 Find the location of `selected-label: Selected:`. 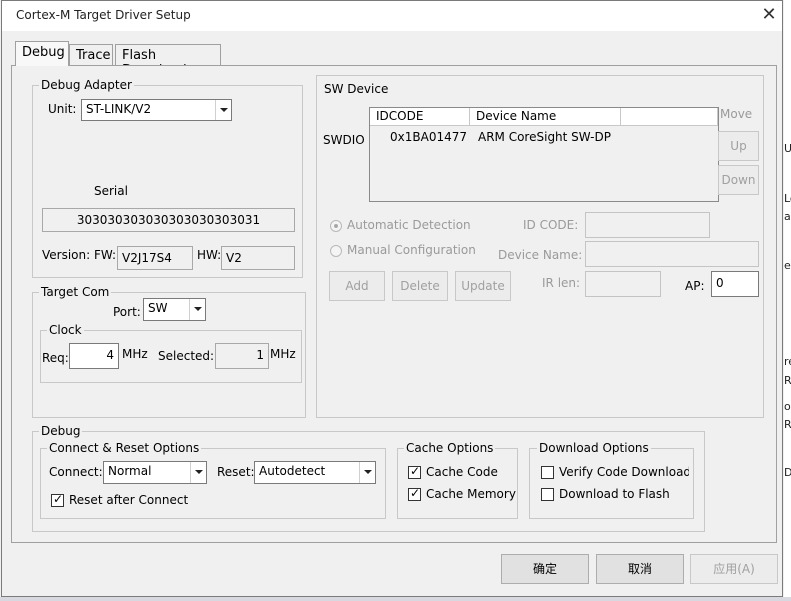

selected-label: Selected: is located at coordinates (186, 356).